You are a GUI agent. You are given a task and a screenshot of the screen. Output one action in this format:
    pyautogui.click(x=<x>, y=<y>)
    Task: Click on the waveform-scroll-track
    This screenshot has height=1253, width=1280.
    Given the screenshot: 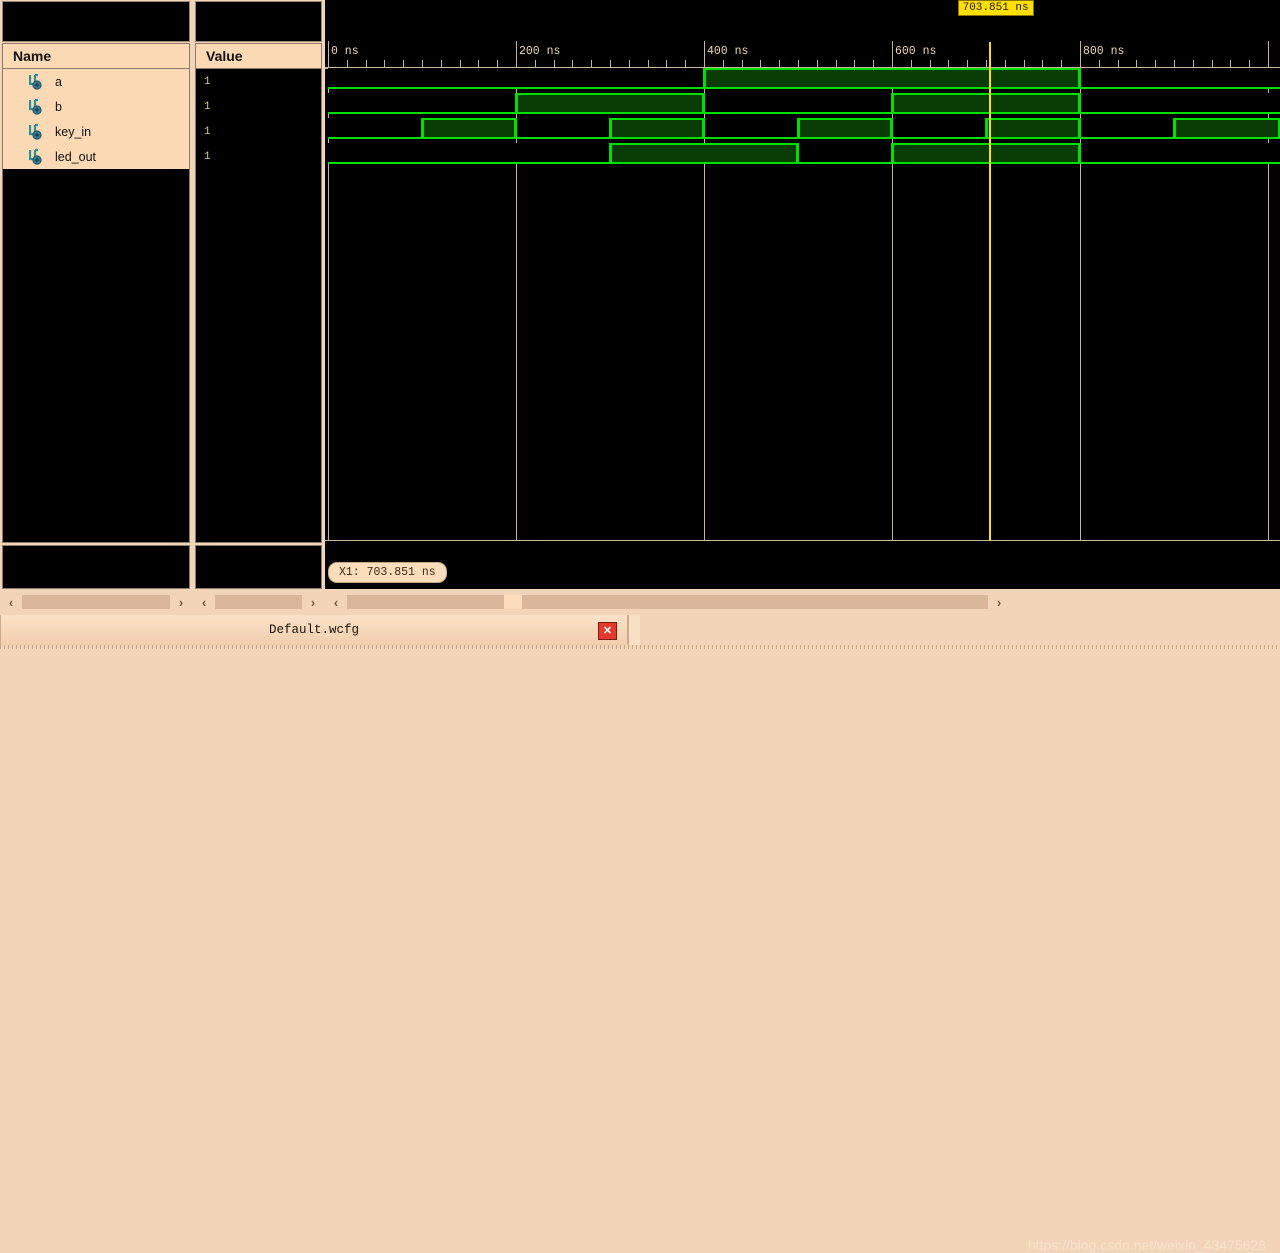 What is the action you would take?
    pyautogui.click(x=667, y=602)
    